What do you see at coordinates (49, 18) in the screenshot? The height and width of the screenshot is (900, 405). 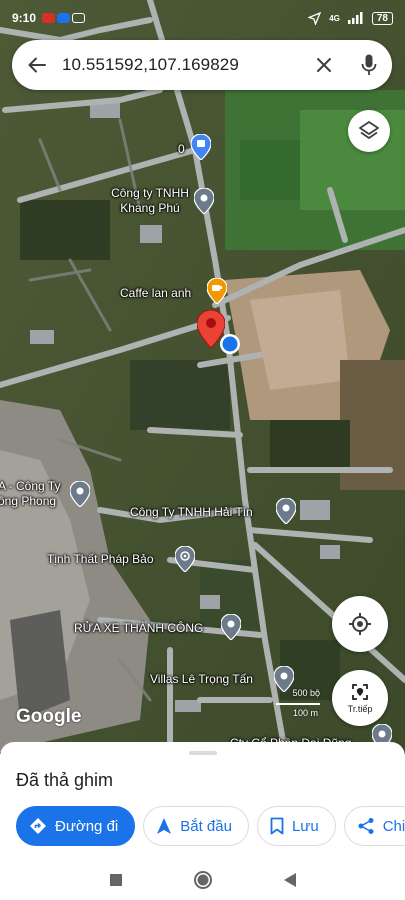 I see `notification-icon` at bounding box center [49, 18].